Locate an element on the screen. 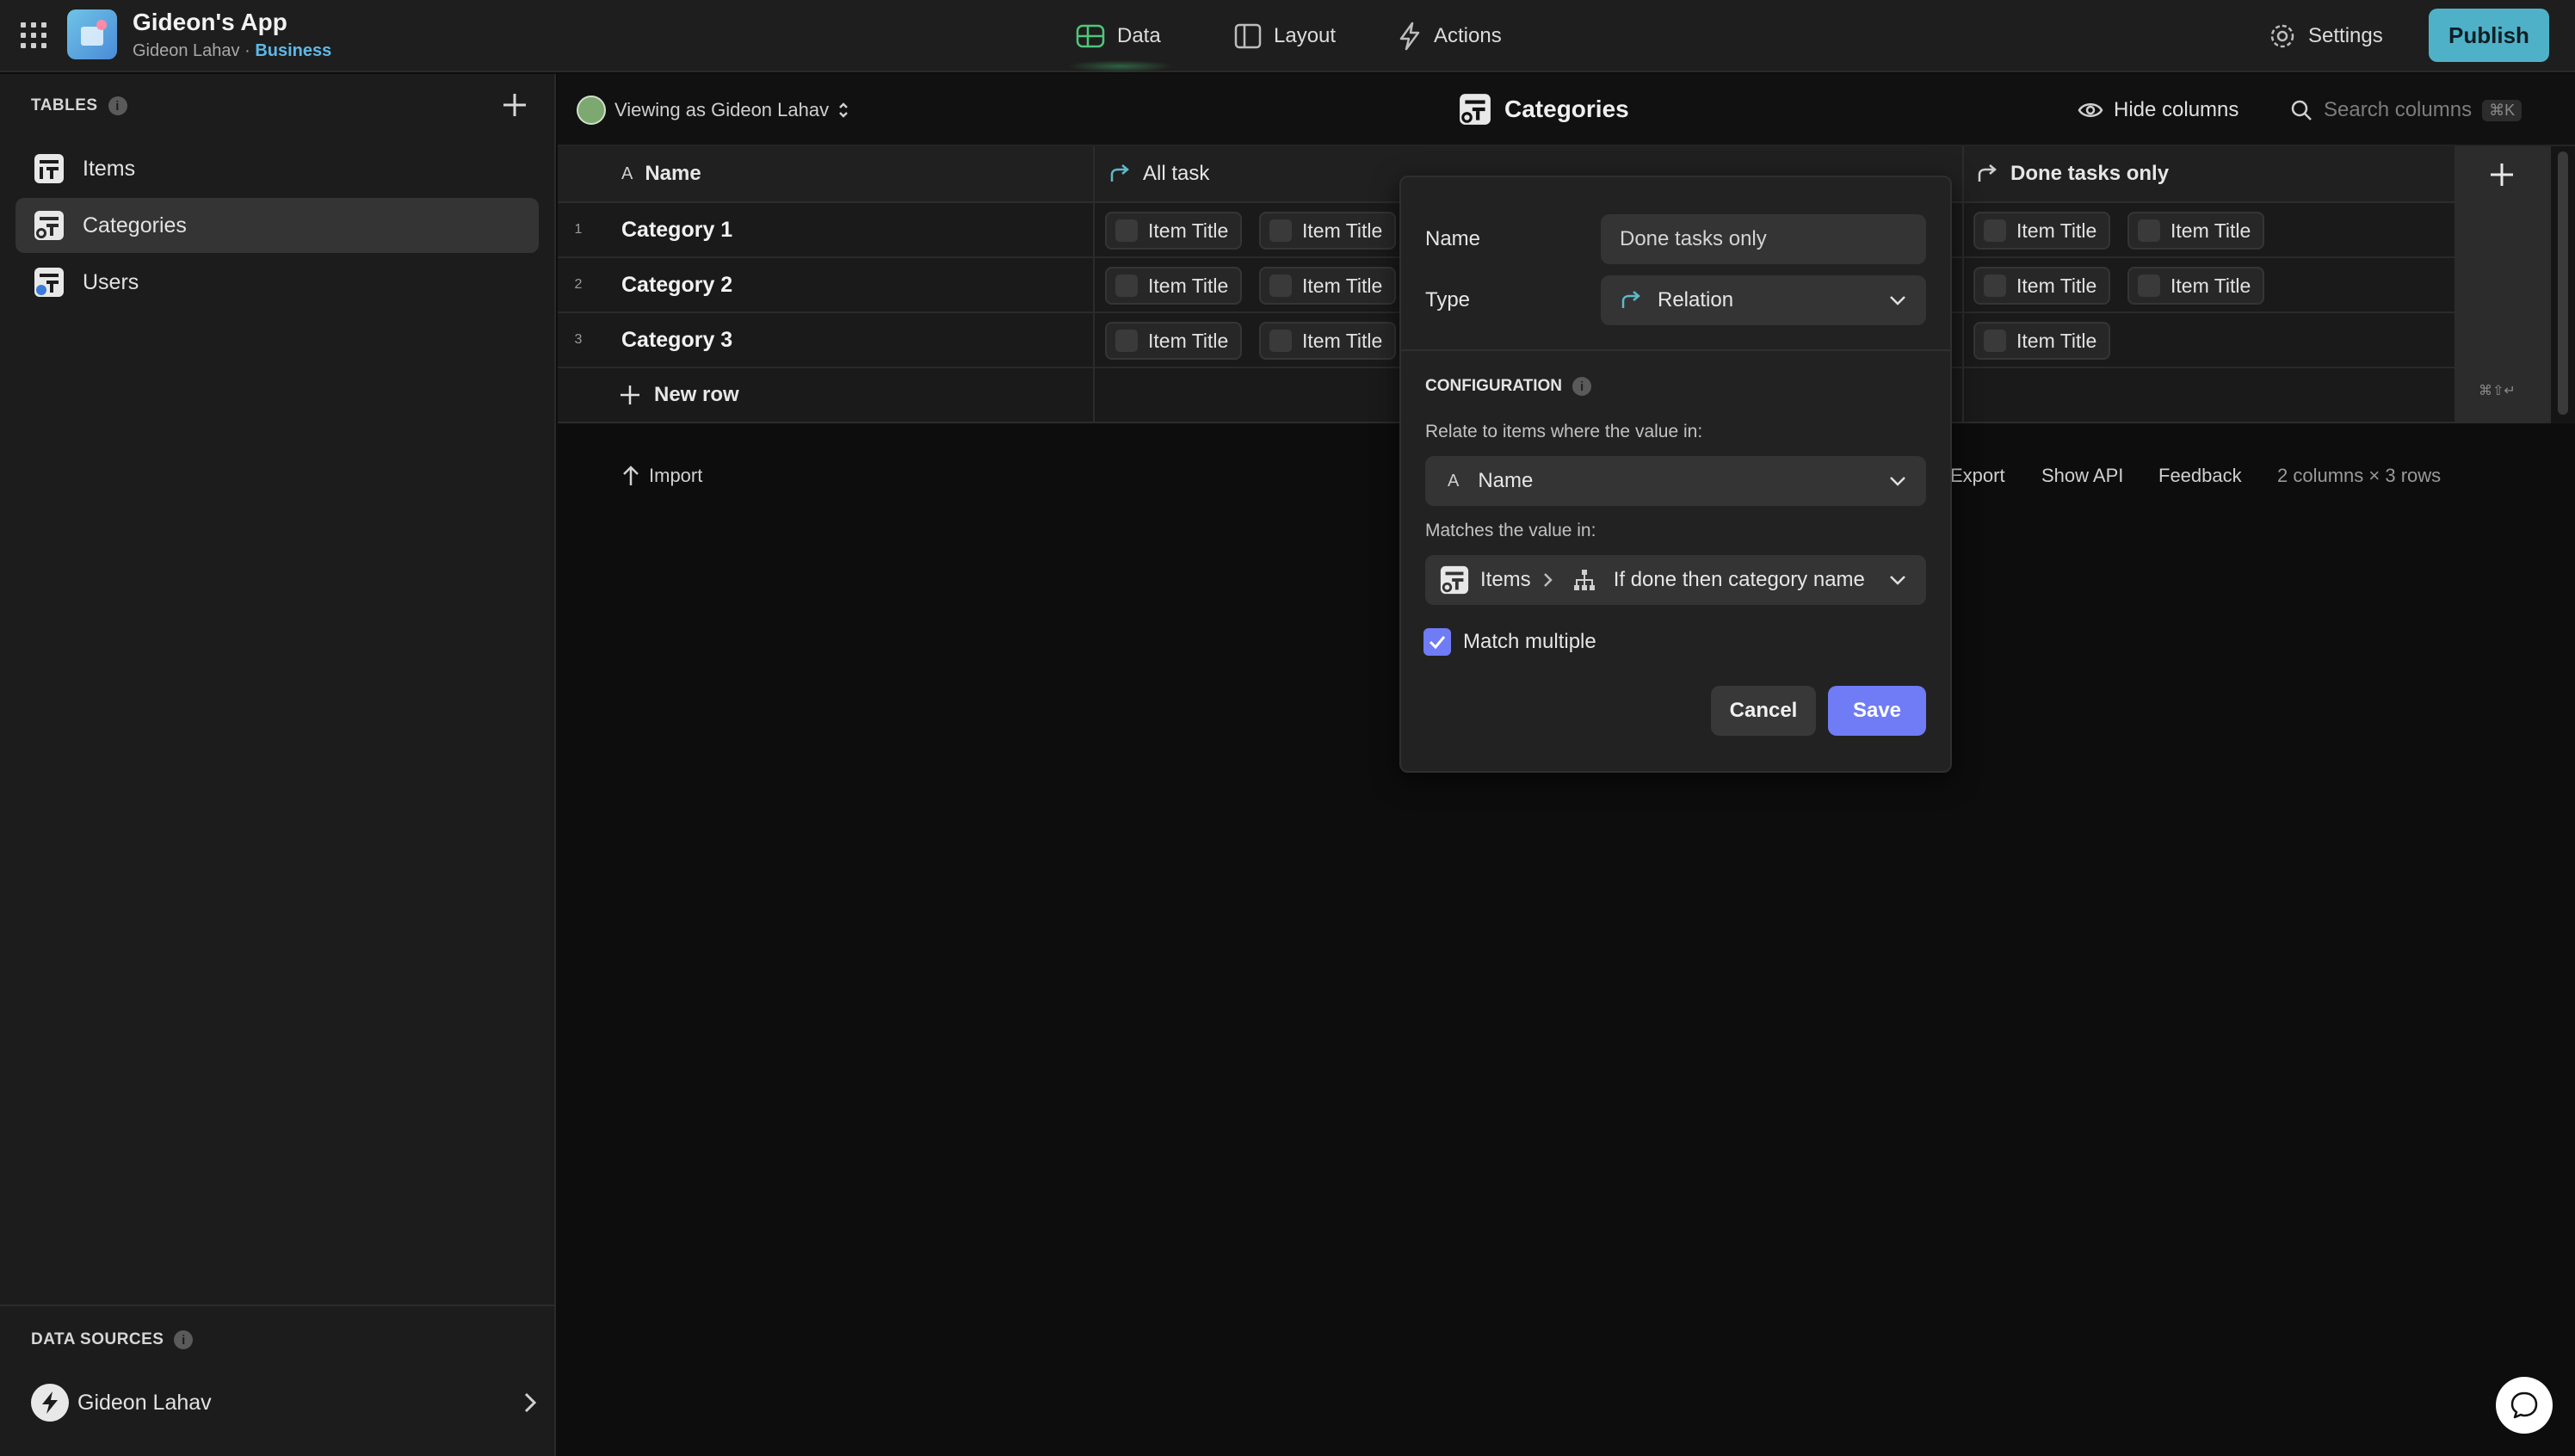 This screenshot has height=1456, width=2575. configuration-header: CONFIGURATION i is located at coordinates (1508, 386).